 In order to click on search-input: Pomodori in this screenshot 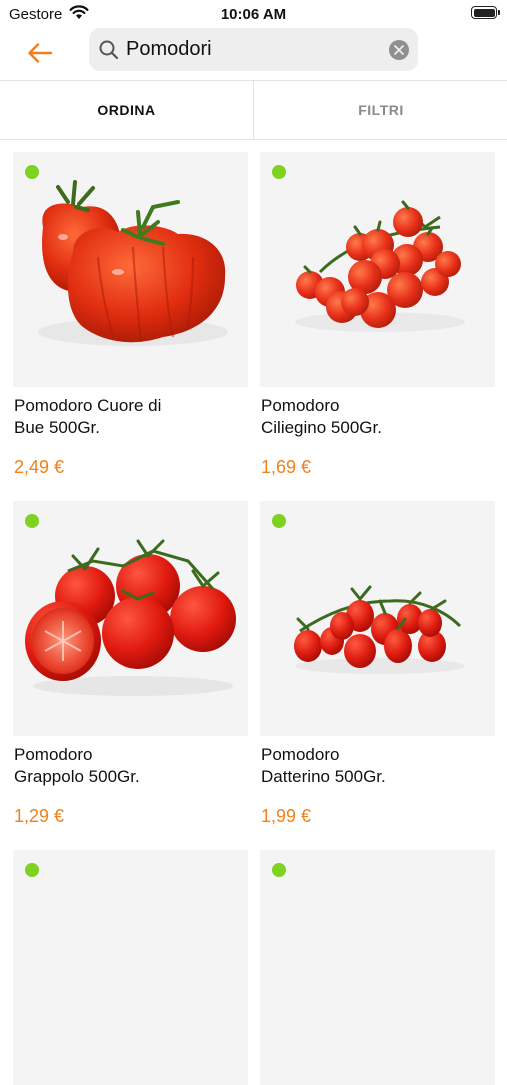, I will do `click(169, 49)`.